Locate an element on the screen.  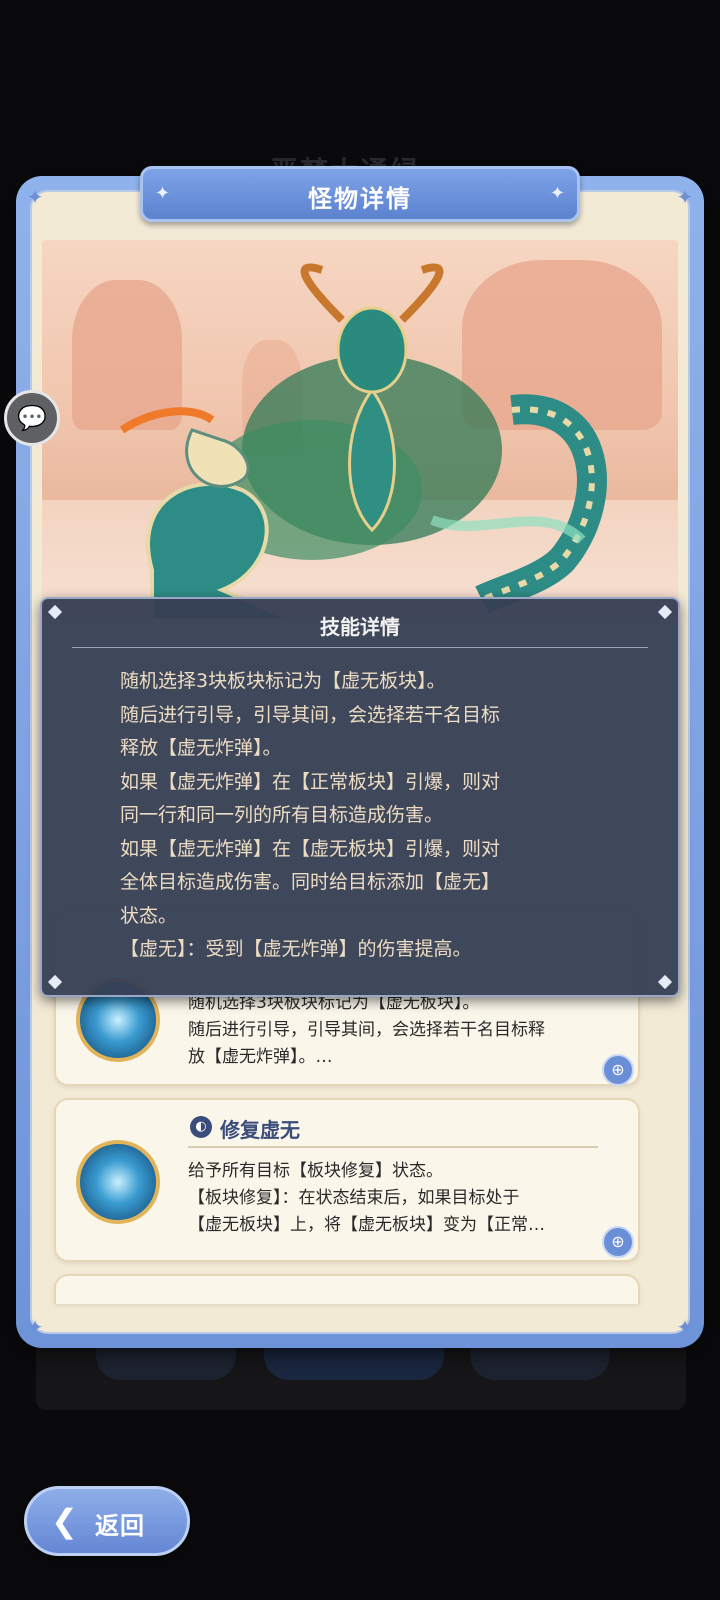
back-button: ❮ 返回 is located at coordinates (107, 1521).